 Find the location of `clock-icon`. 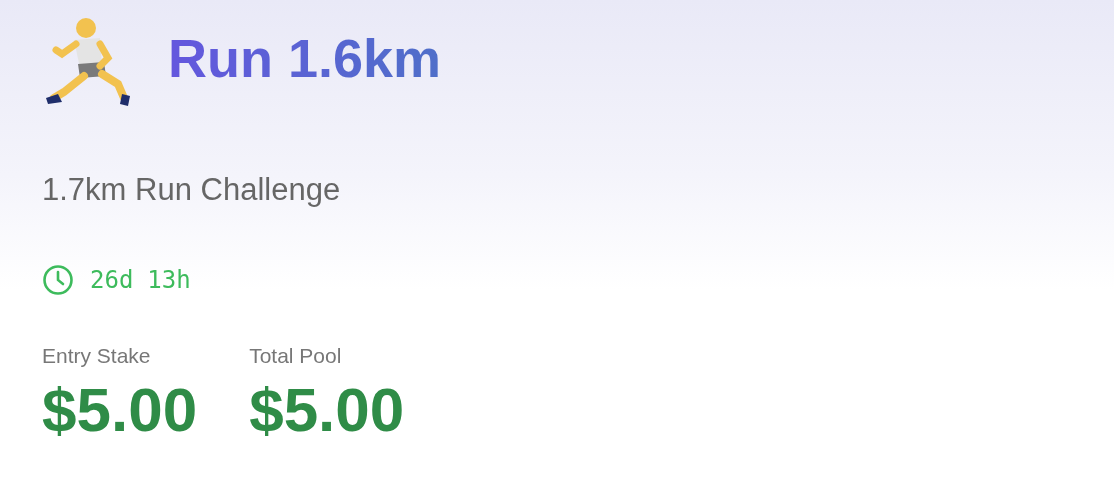

clock-icon is located at coordinates (58, 280).